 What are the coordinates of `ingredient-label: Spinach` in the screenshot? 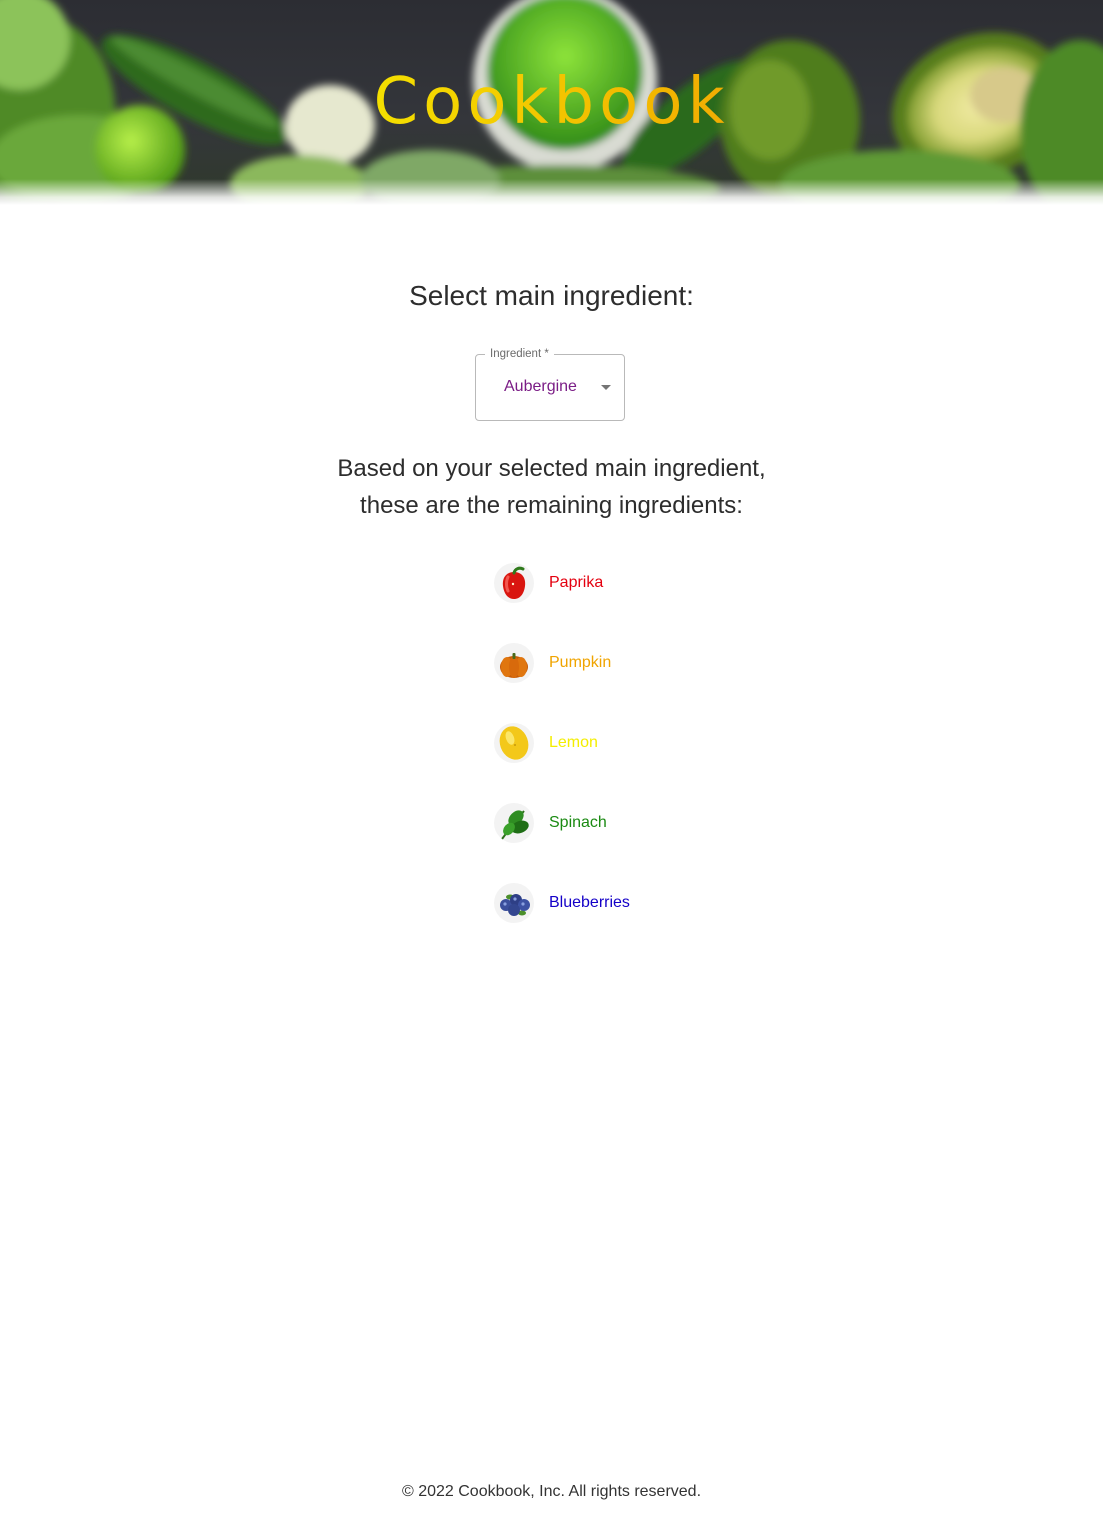 It's located at (578, 822).